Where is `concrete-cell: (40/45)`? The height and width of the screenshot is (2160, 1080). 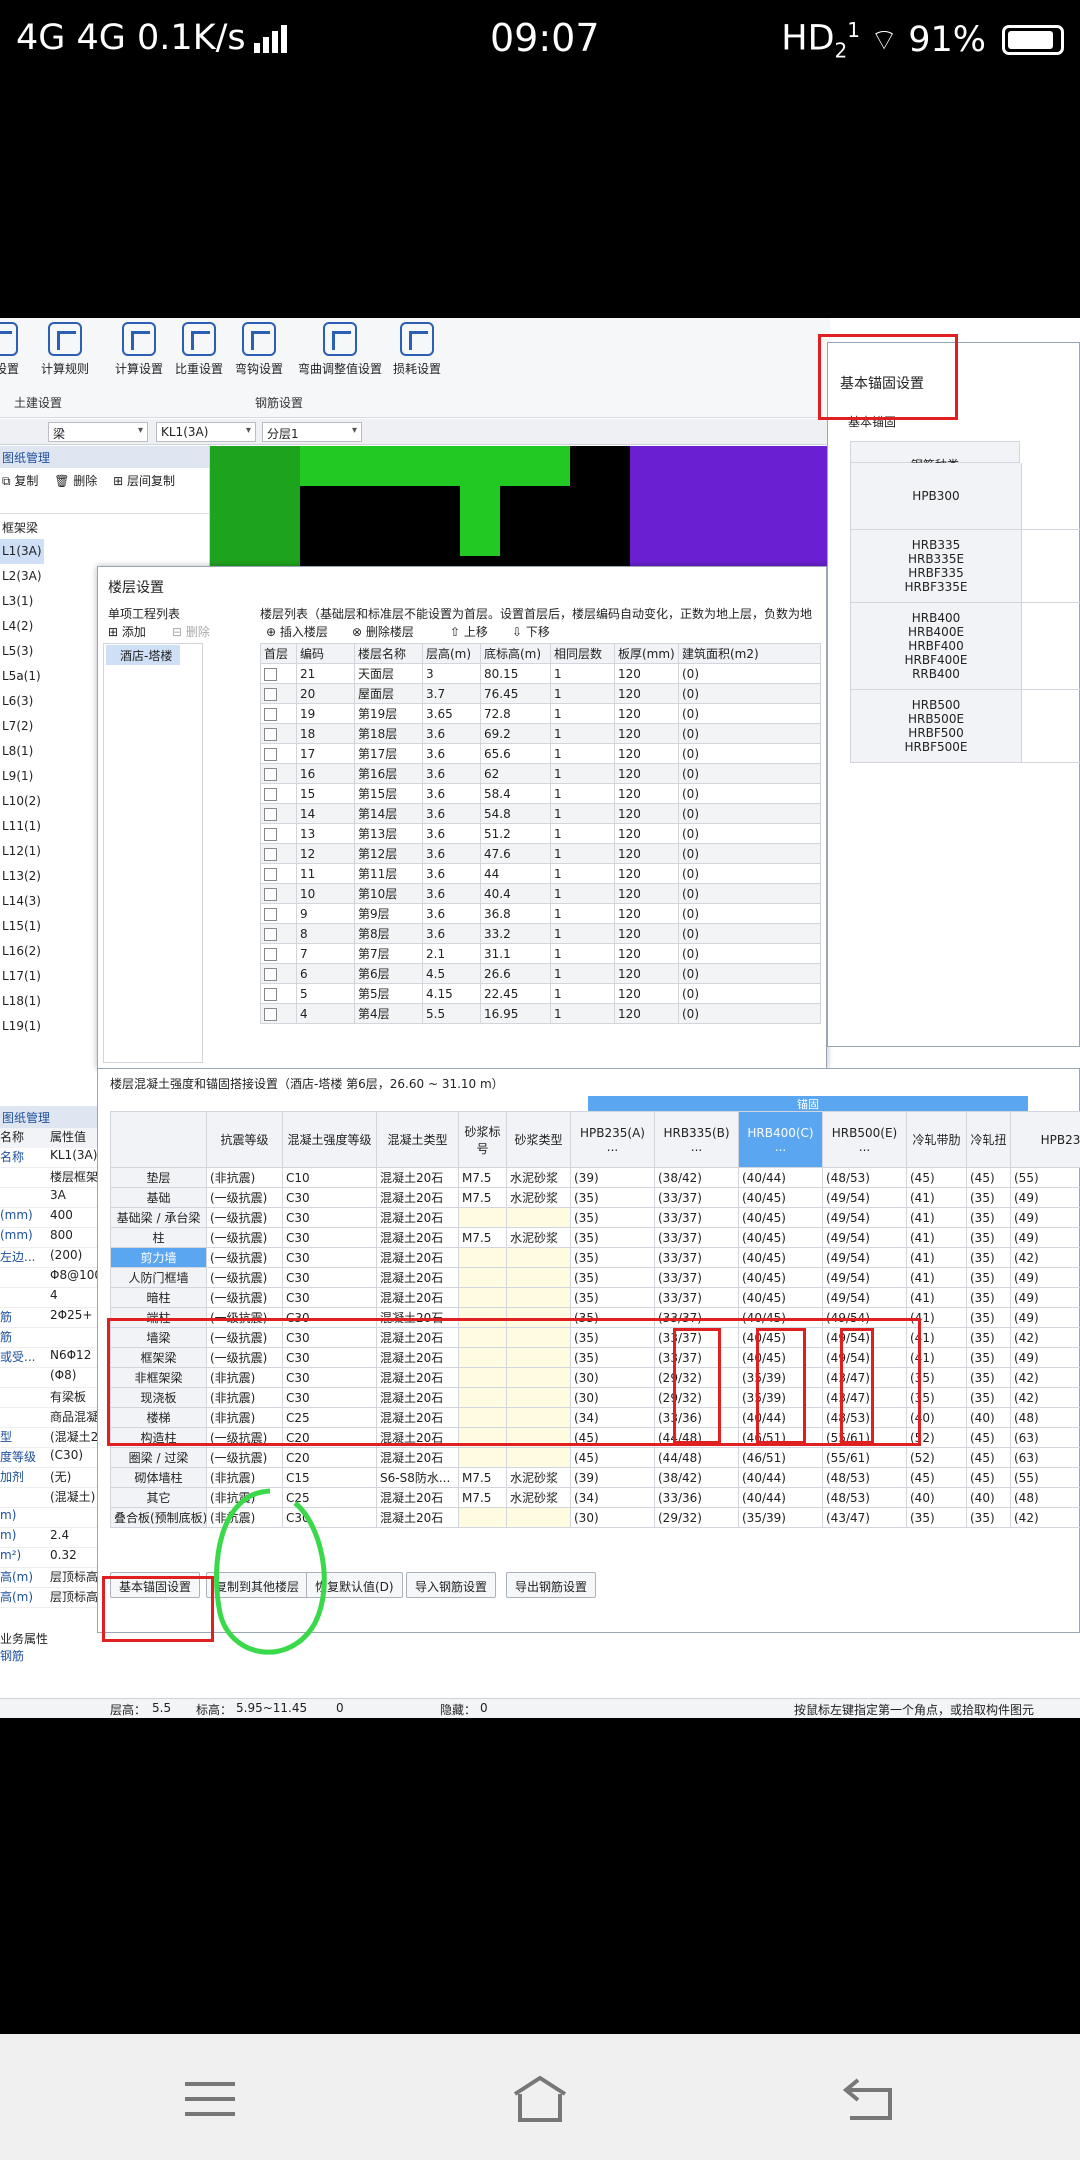
concrete-cell: (40/45) is located at coordinates (780, 1237).